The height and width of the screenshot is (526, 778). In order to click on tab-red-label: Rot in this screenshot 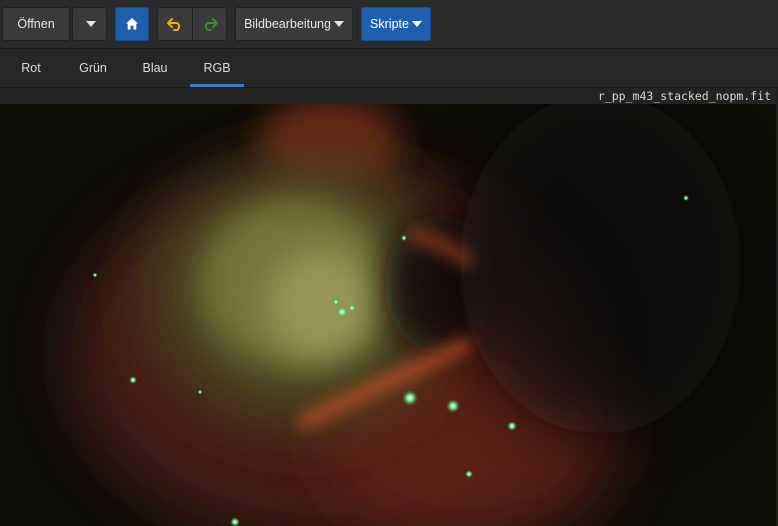, I will do `click(31, 68)`.